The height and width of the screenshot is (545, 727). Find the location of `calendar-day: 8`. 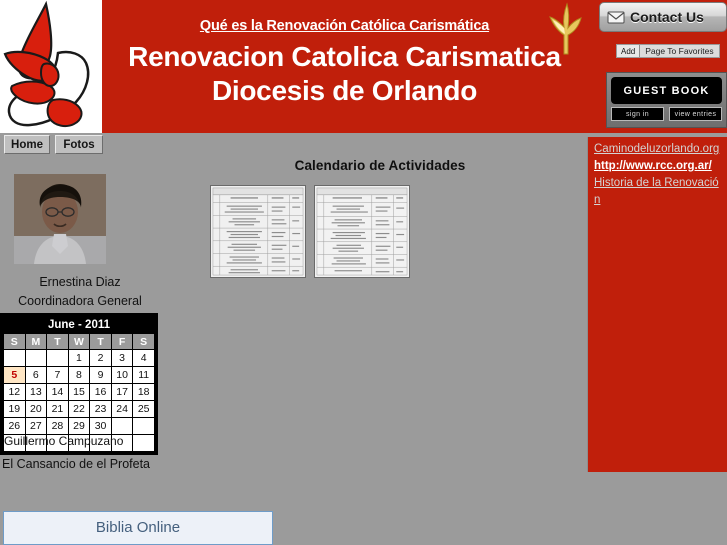

calendar-day: 8 is located at coordinates (79, 375).